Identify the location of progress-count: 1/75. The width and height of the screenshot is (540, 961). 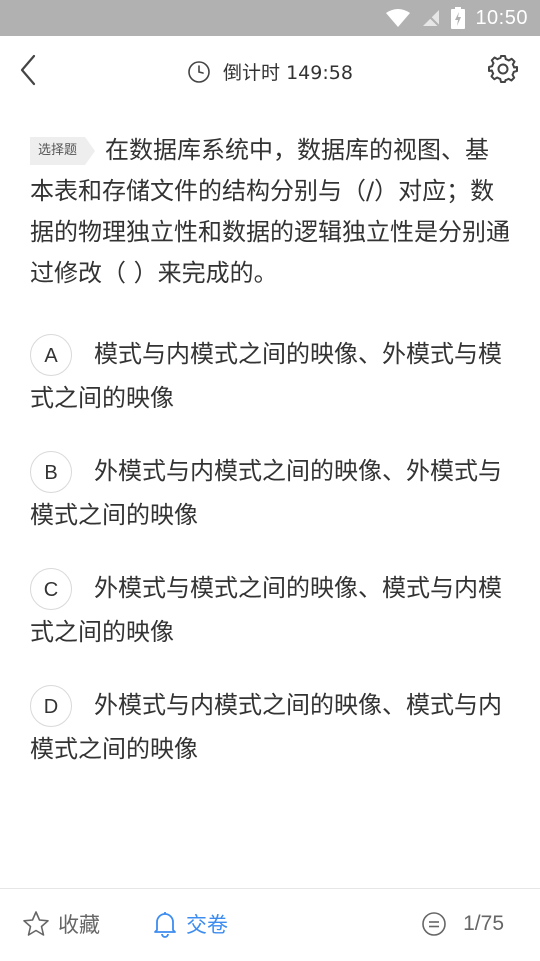
(483, 923).